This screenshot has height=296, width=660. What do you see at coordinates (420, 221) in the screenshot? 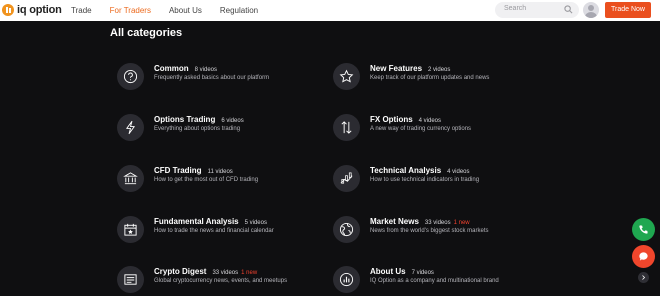
I see `category-title: Market News 33 videos 1 new` at bounding box center [420, 221].